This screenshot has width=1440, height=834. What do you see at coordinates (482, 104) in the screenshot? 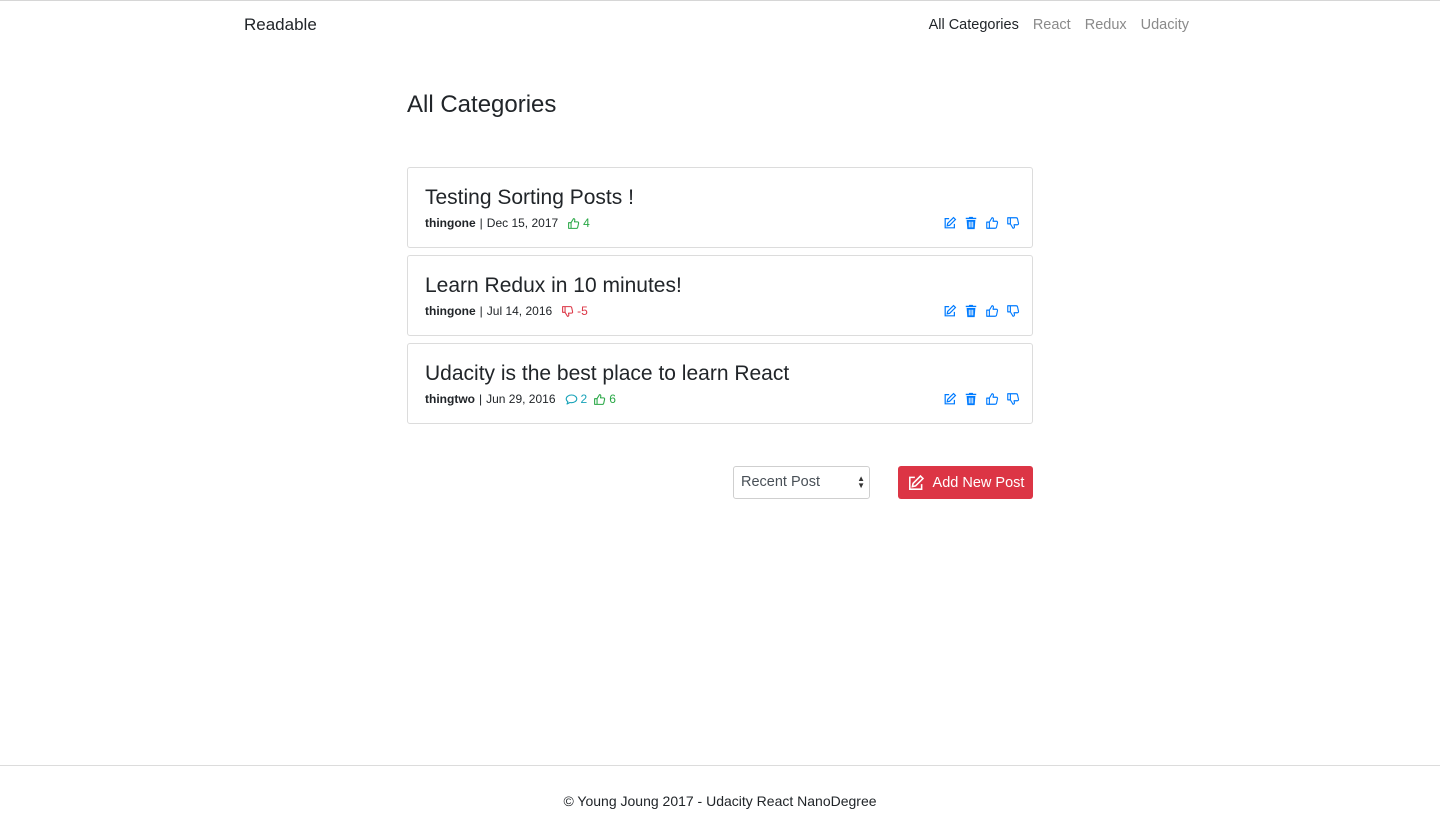
I see `page-title: All Categories` at bounding box center [482, 104].